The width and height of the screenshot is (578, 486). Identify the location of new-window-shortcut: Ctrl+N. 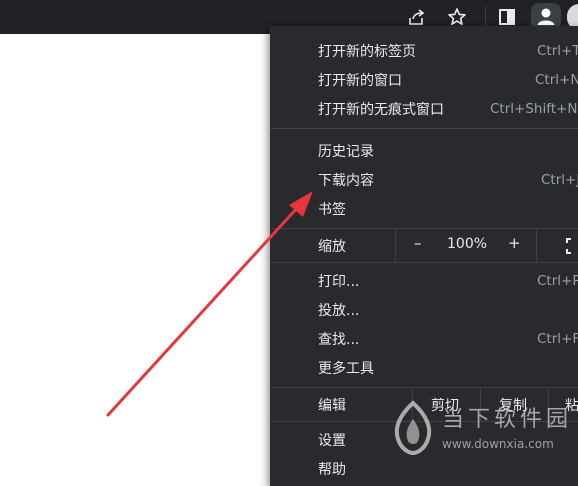
(556, 79).